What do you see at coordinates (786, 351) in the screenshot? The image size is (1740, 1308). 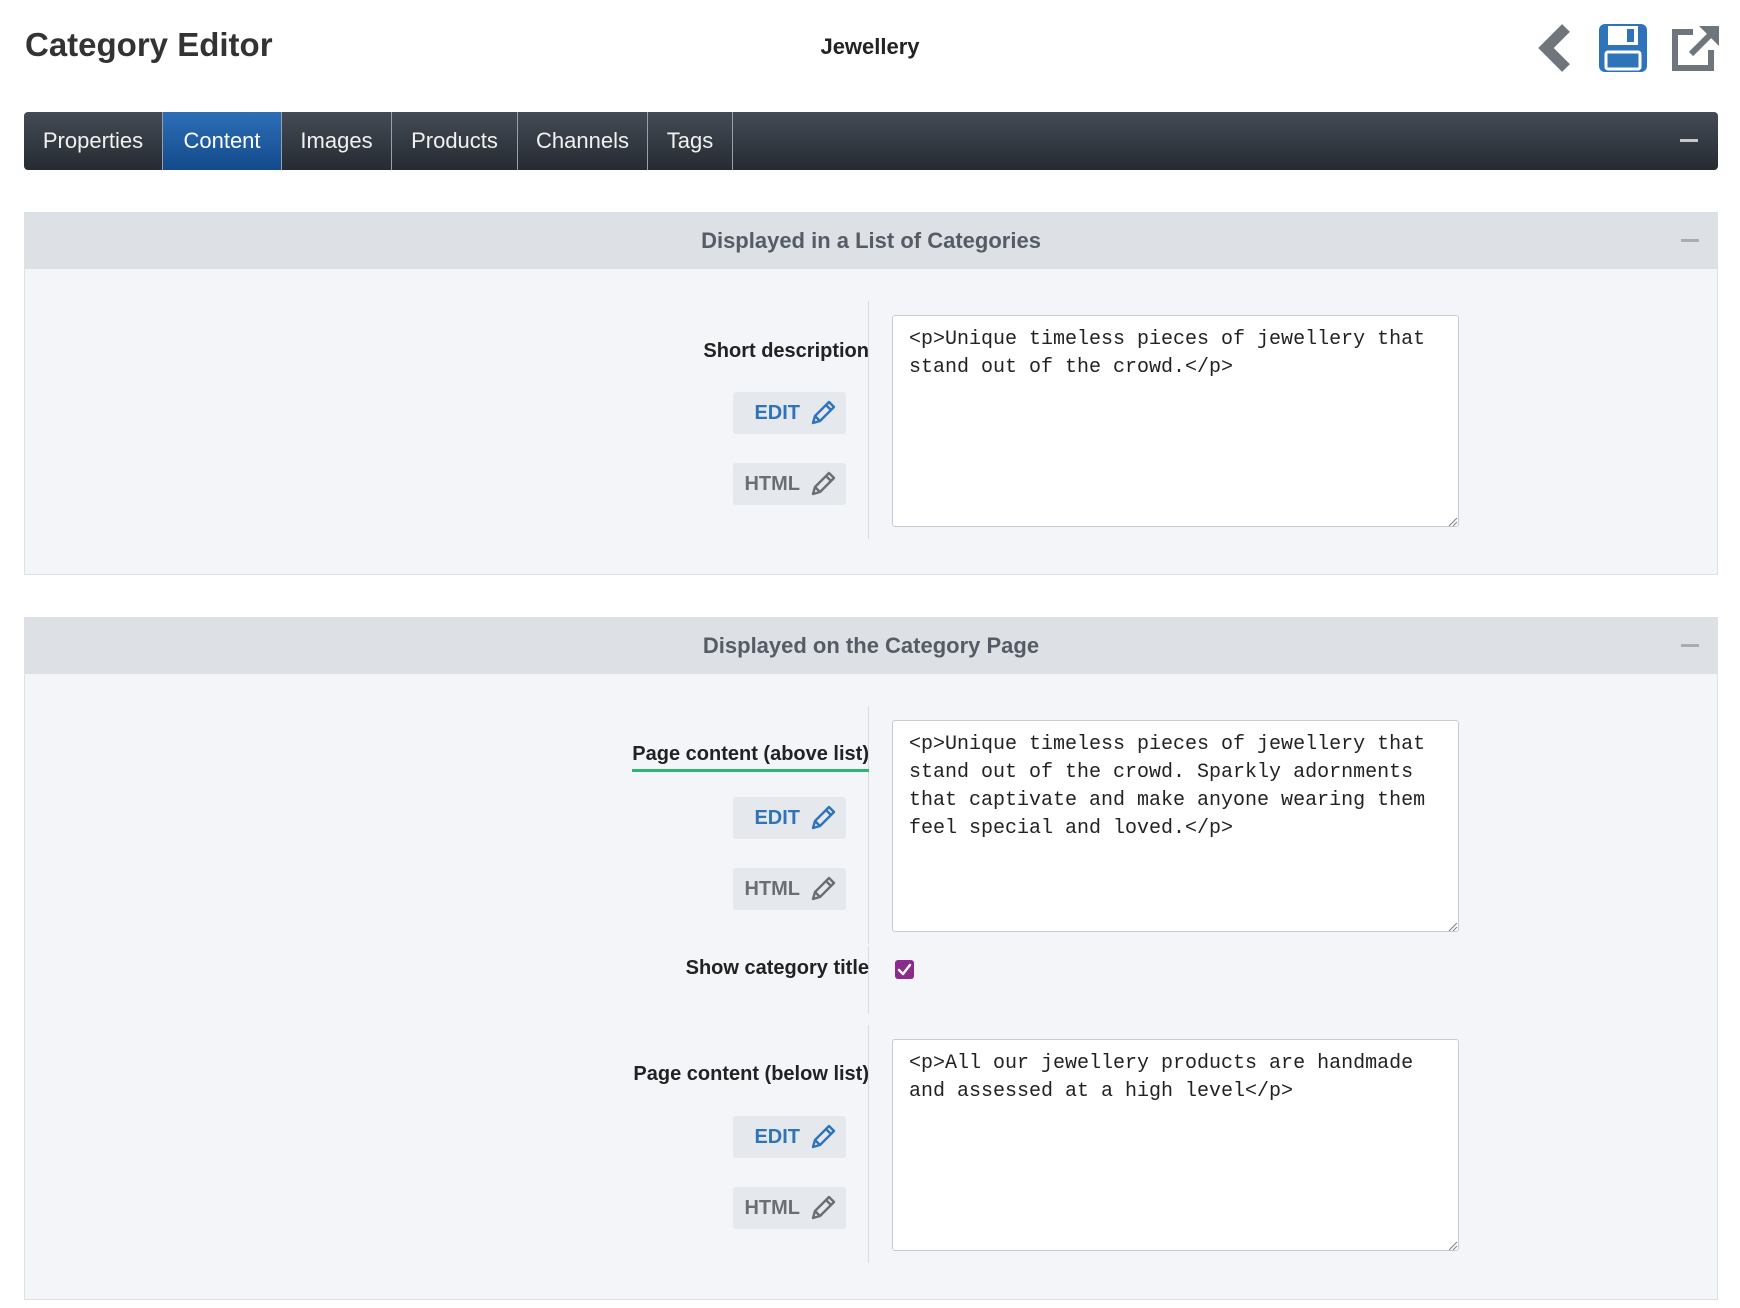 I see `short-description-label: Short description` at bounding box center [786, 351].